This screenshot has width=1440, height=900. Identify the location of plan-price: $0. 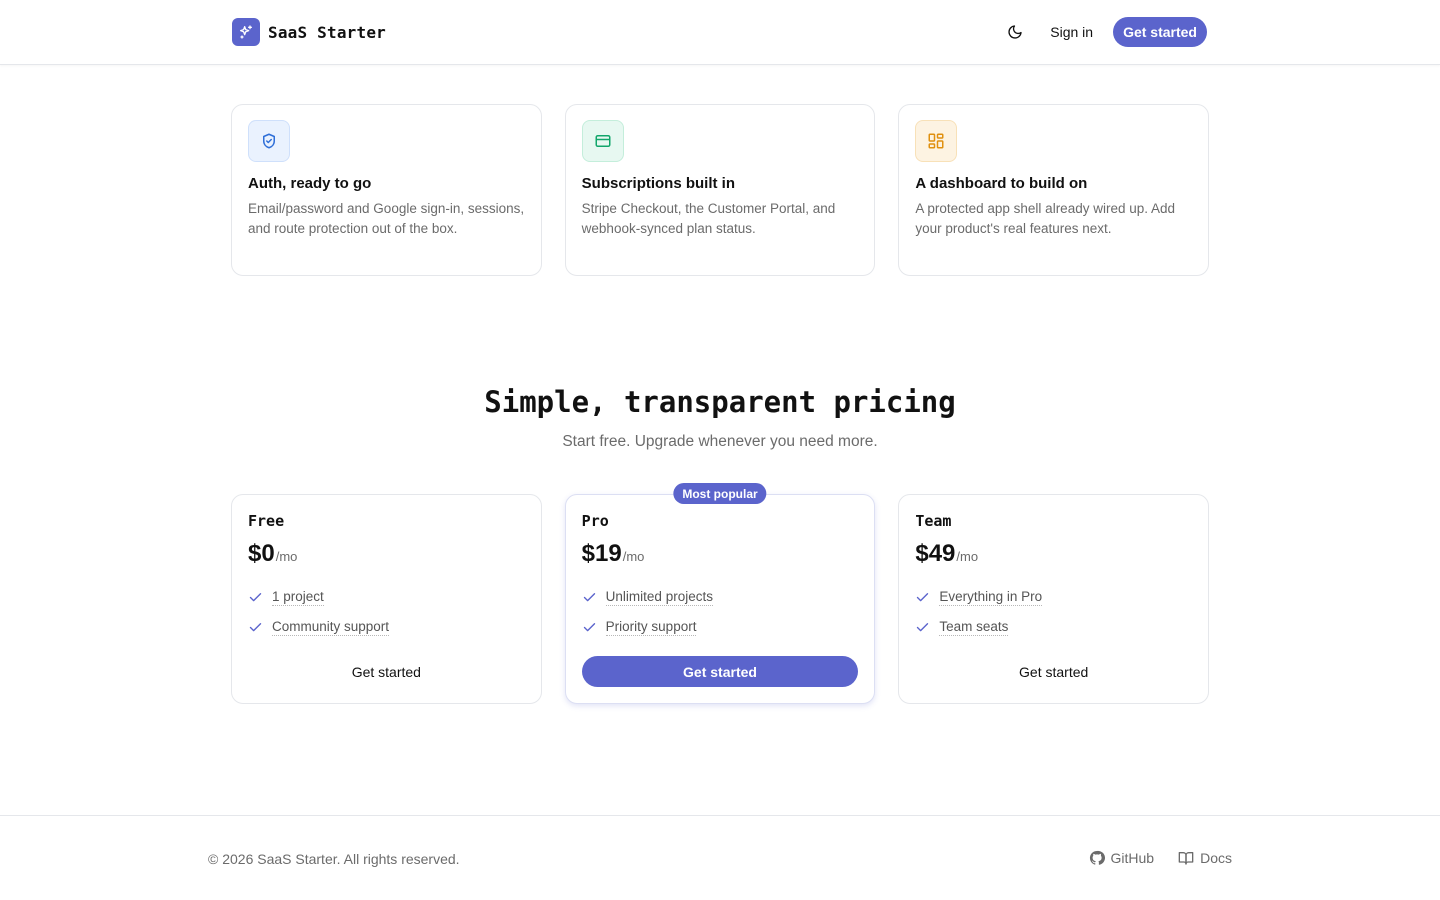
(261, 553).